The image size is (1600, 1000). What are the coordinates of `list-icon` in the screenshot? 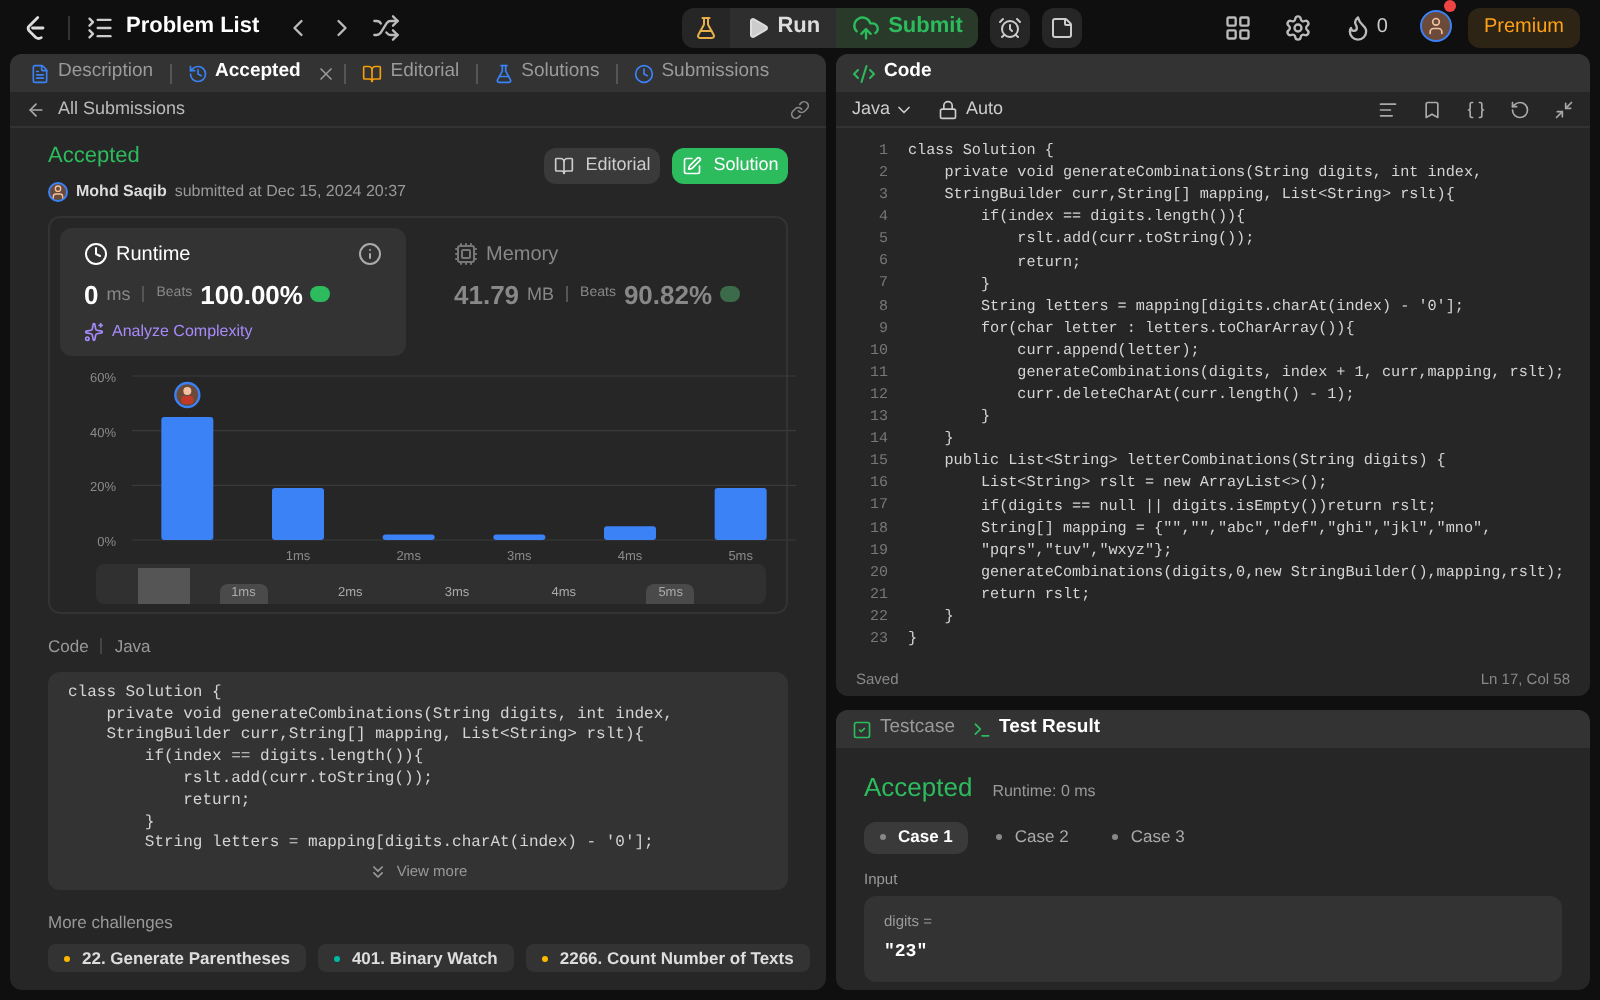 It's located at (100, 27).